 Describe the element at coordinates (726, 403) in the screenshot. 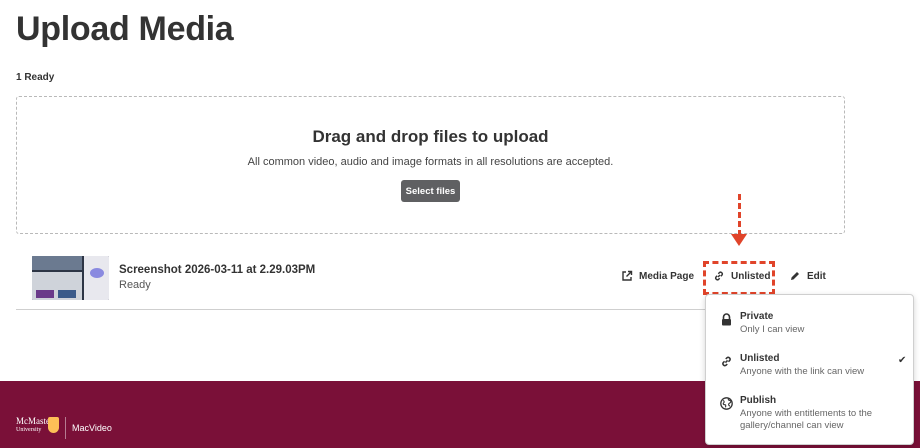

I see `globe-icon` at that location.